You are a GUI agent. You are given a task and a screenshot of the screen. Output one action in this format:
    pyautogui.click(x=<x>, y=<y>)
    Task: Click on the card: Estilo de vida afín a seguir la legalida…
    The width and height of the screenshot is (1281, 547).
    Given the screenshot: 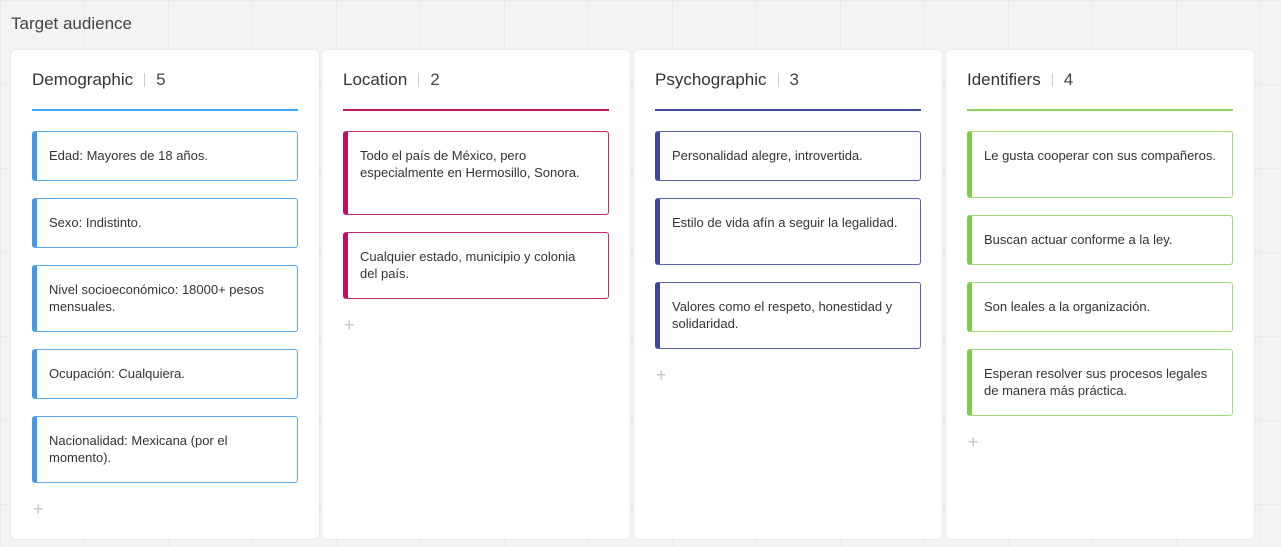 What is the action you would take?
    pyautogui.click(x=788, y=231)
    